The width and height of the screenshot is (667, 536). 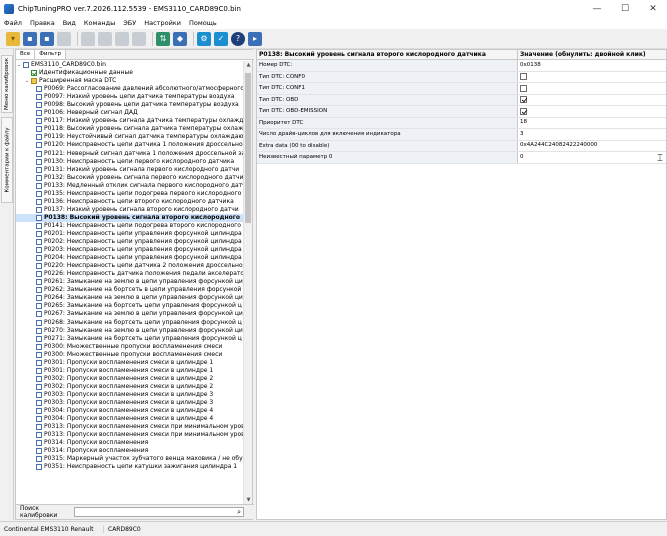 I want to click on checksum-icon: ✓, so click(x=221, y=38).